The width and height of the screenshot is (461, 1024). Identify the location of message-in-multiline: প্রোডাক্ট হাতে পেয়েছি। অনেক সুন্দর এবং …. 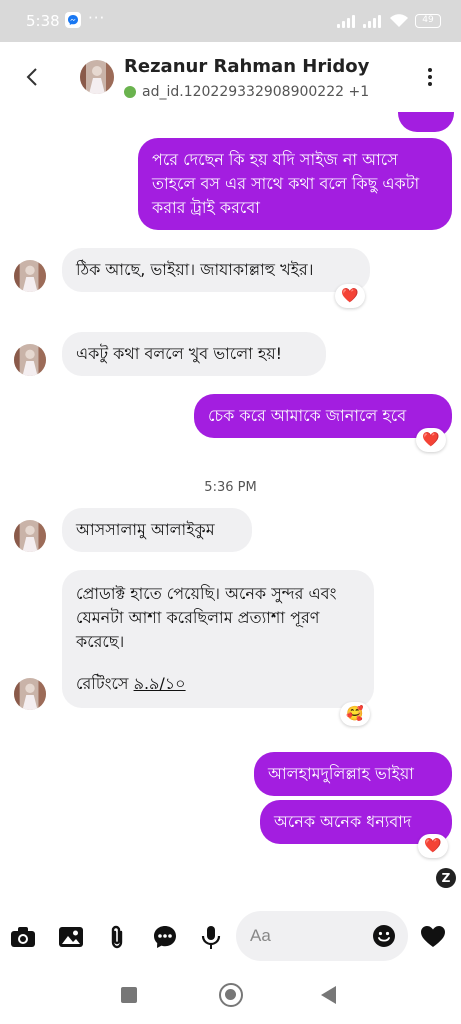
(218, 639).